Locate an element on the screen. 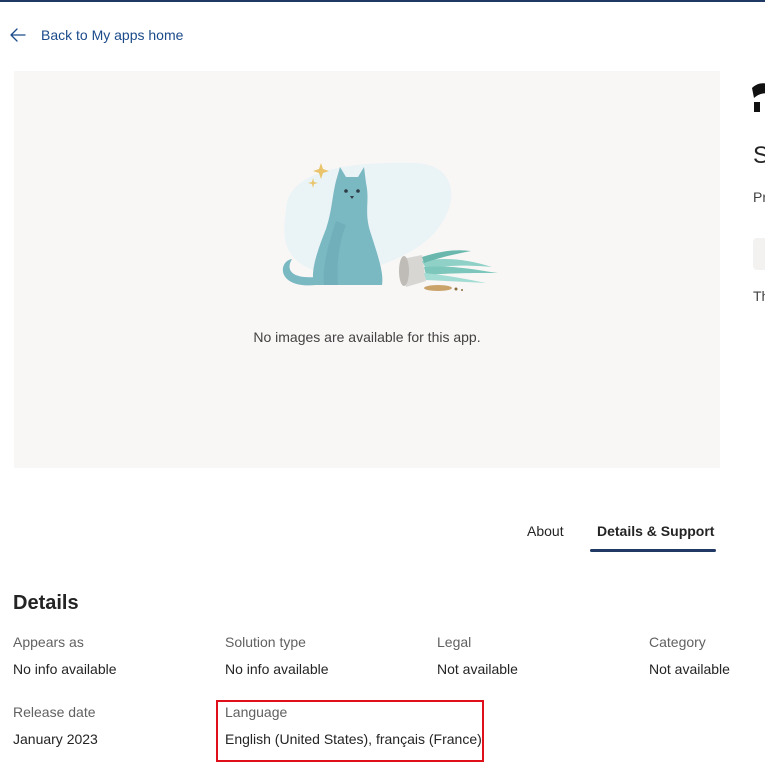  release-date-value: January 2023 is located at coordinates (55, 739).